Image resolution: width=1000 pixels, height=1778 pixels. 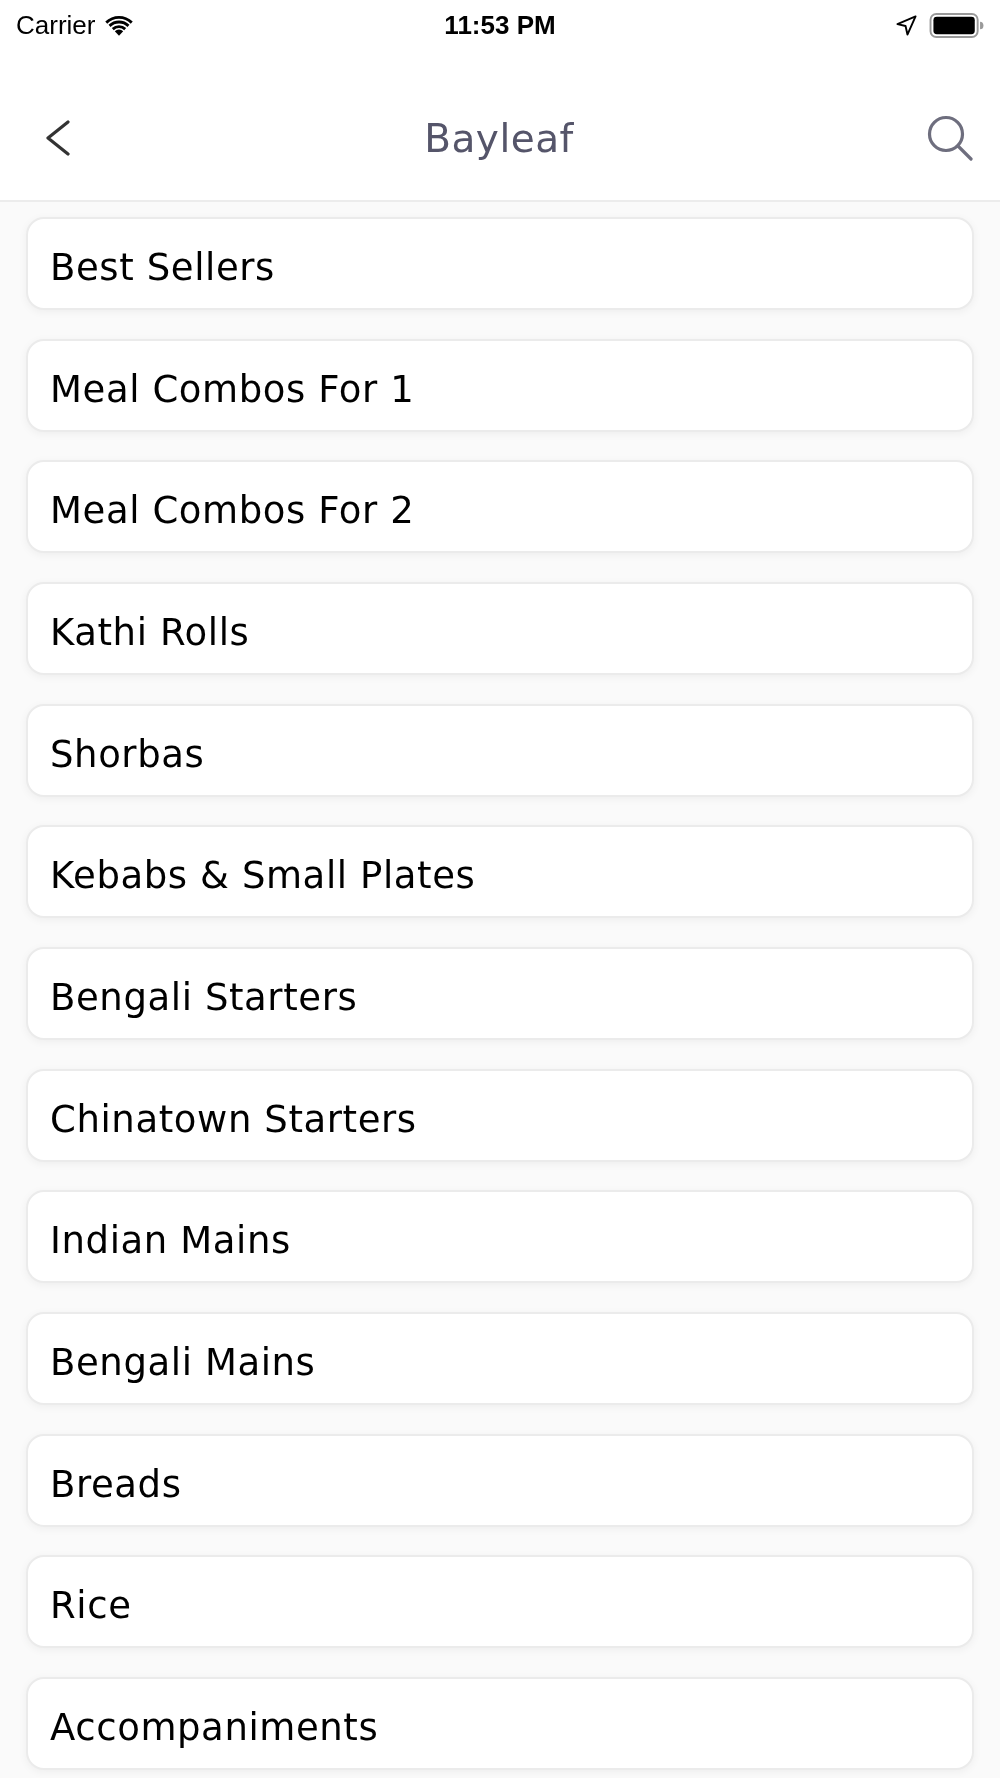 I want to click on back-chevron-icon, so click(x=58, y=138).